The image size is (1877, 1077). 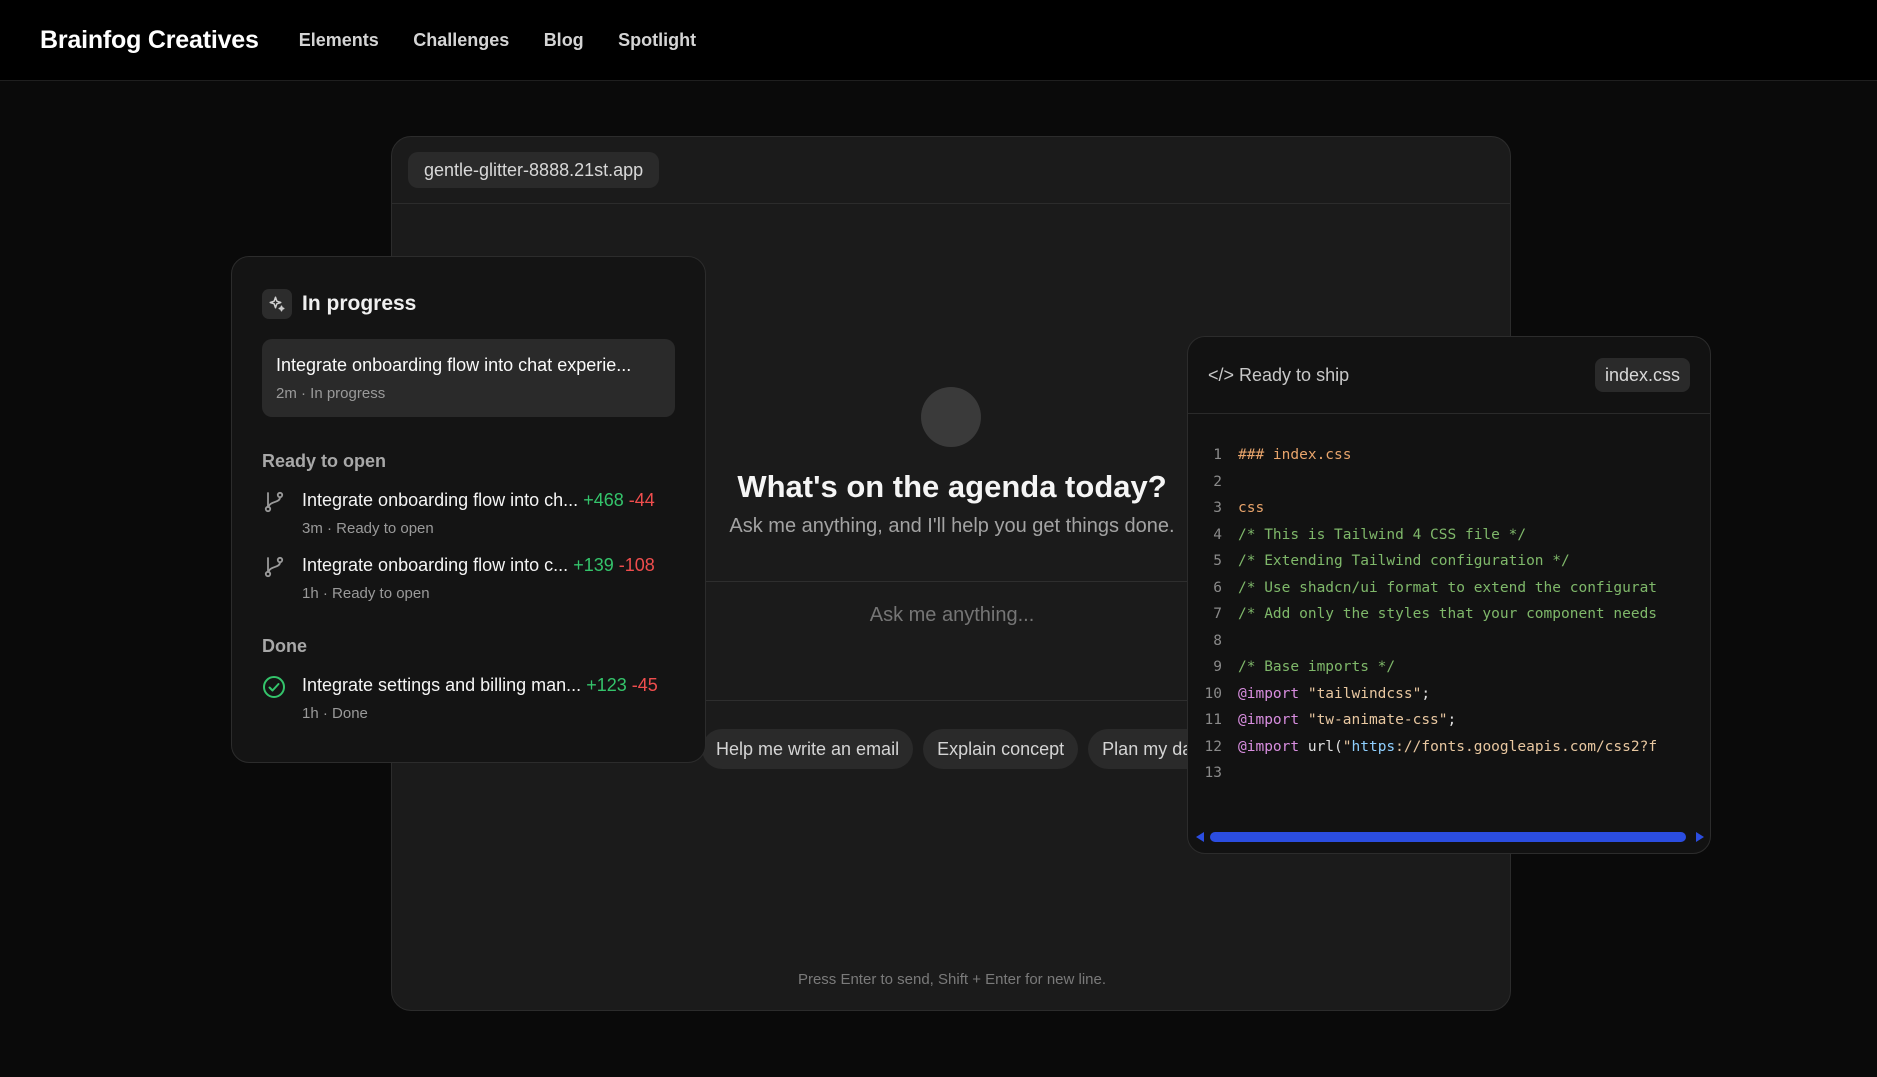 I want to click on line-number: 3, so click(x=1217, y=508).